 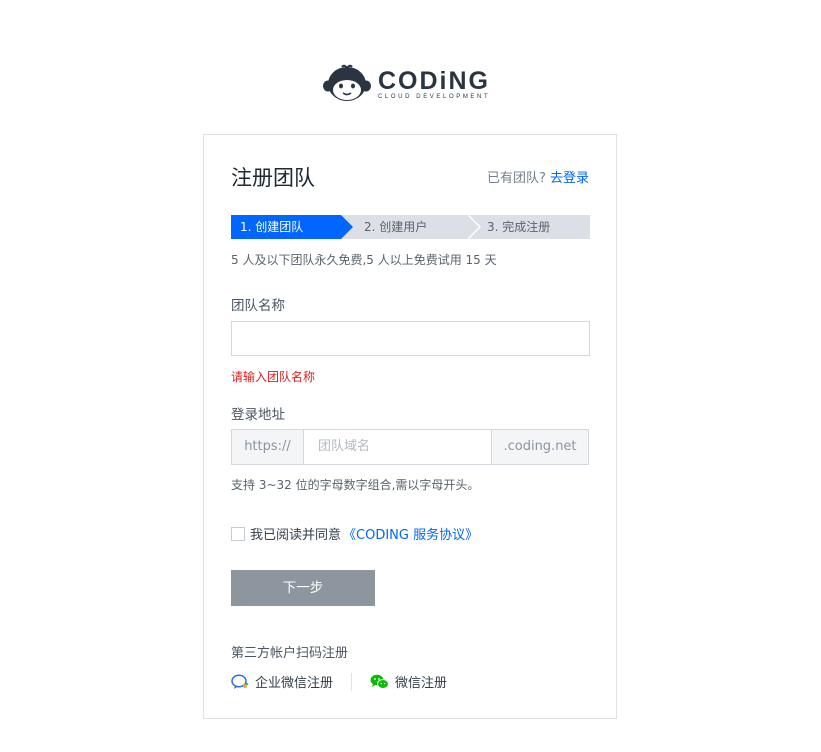 What do you see at coordinates (364, 260) in the screenshot?
I see `pricing-note: 5 人及以下团队永久免费,5 人以上免费试用 15 天` at bounding box center [364, 260].